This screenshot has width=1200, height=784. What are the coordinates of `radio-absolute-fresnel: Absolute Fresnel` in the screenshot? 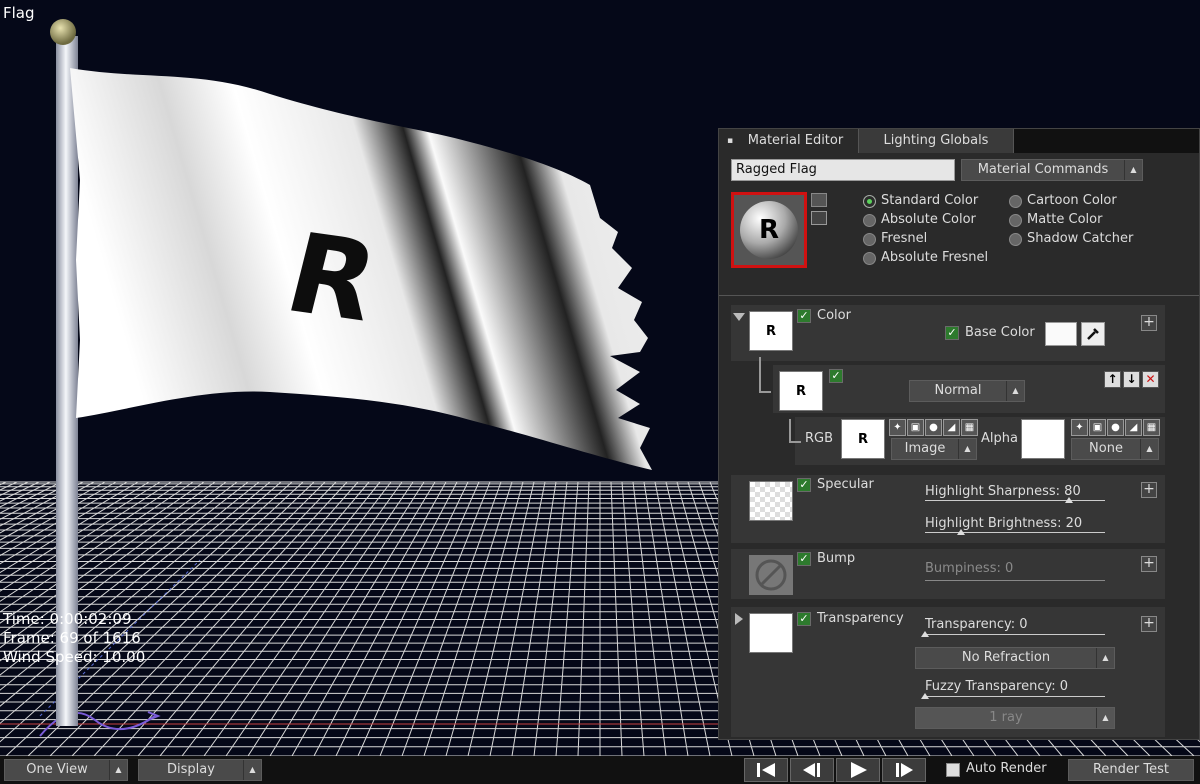 It's located at (925, 258).